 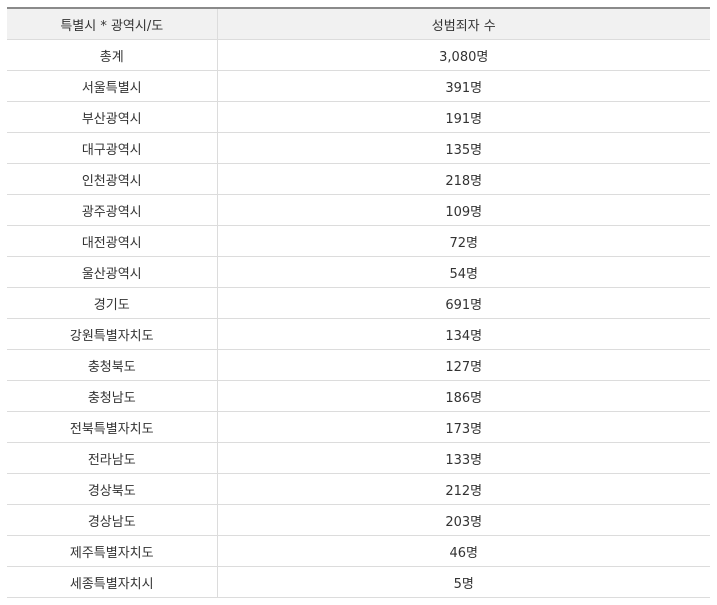 I want to click on table-row: 광주광역시 109명, so click(x=358, y=210).